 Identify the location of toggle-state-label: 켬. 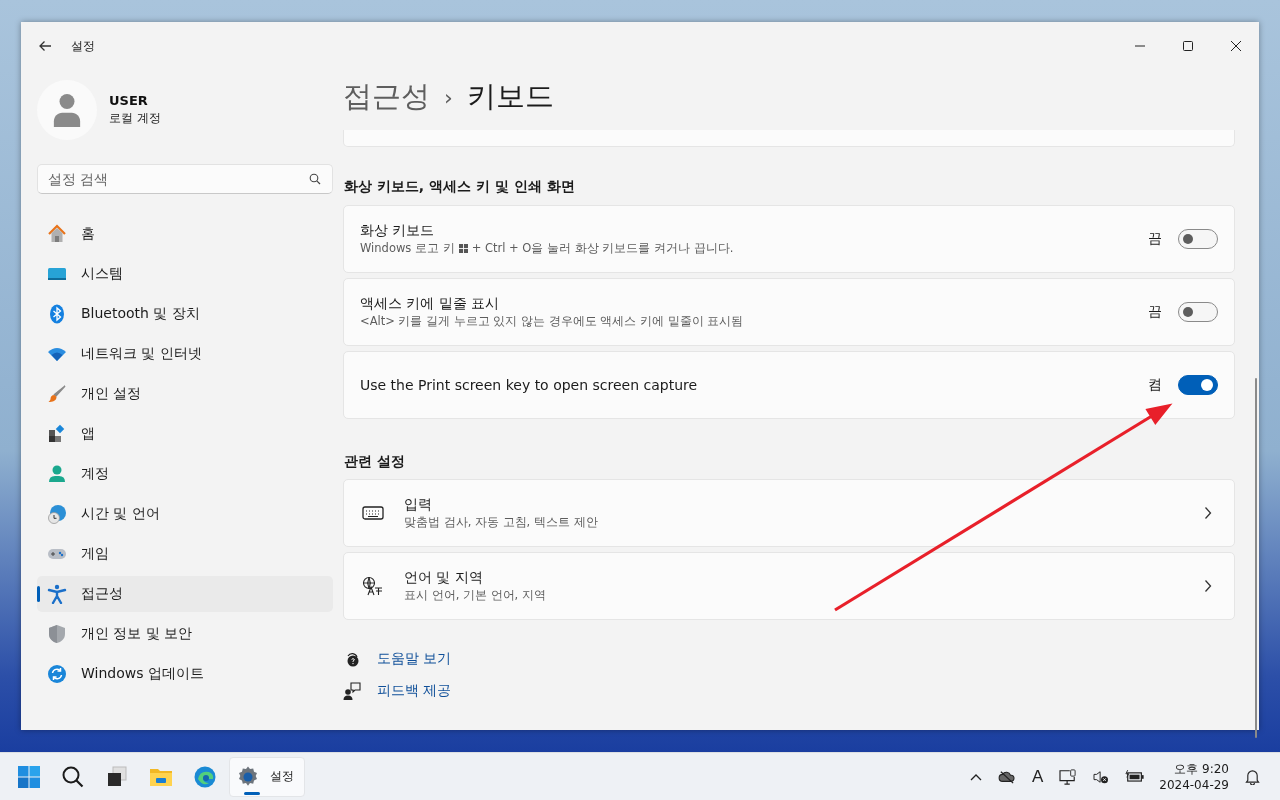
(1155, 385).